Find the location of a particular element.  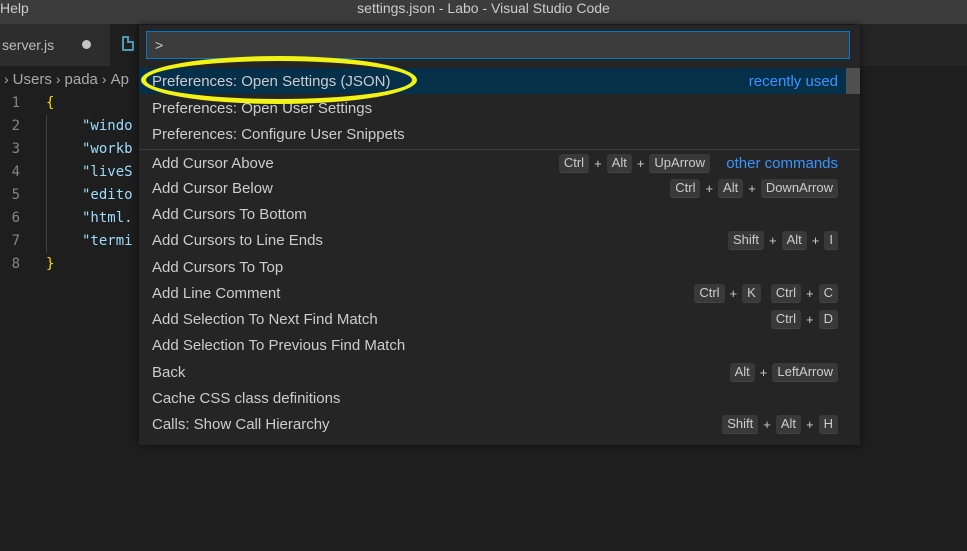

code-line: "windo is located at coordinates (89, 126).